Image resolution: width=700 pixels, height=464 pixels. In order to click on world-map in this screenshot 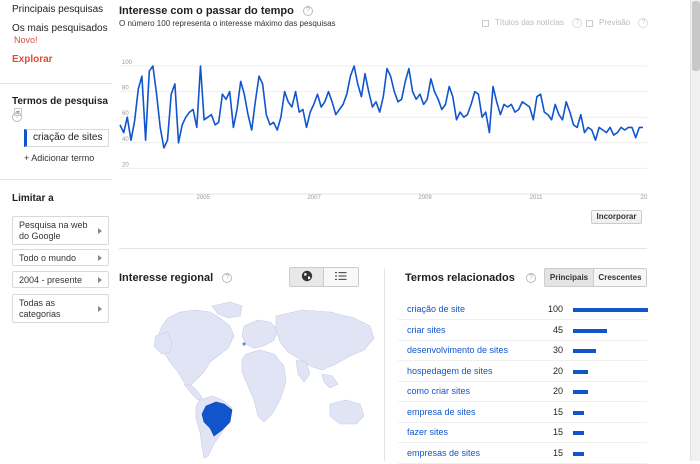, I will do `click(250, 378)`.